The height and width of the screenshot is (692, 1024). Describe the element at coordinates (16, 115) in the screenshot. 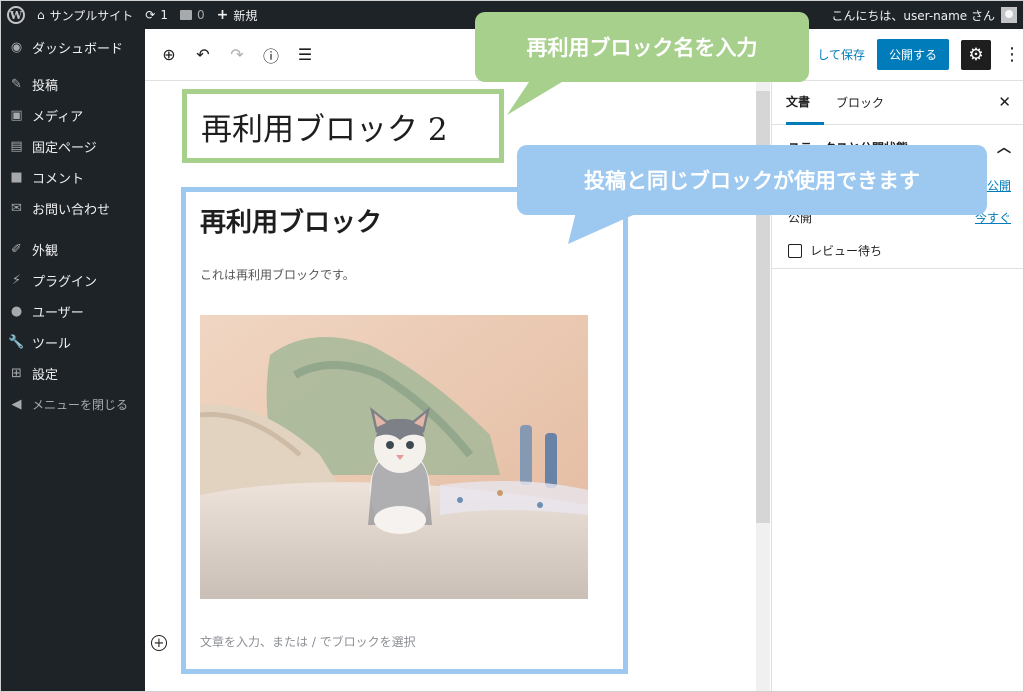

I see `media-icon: ▣` at that location.